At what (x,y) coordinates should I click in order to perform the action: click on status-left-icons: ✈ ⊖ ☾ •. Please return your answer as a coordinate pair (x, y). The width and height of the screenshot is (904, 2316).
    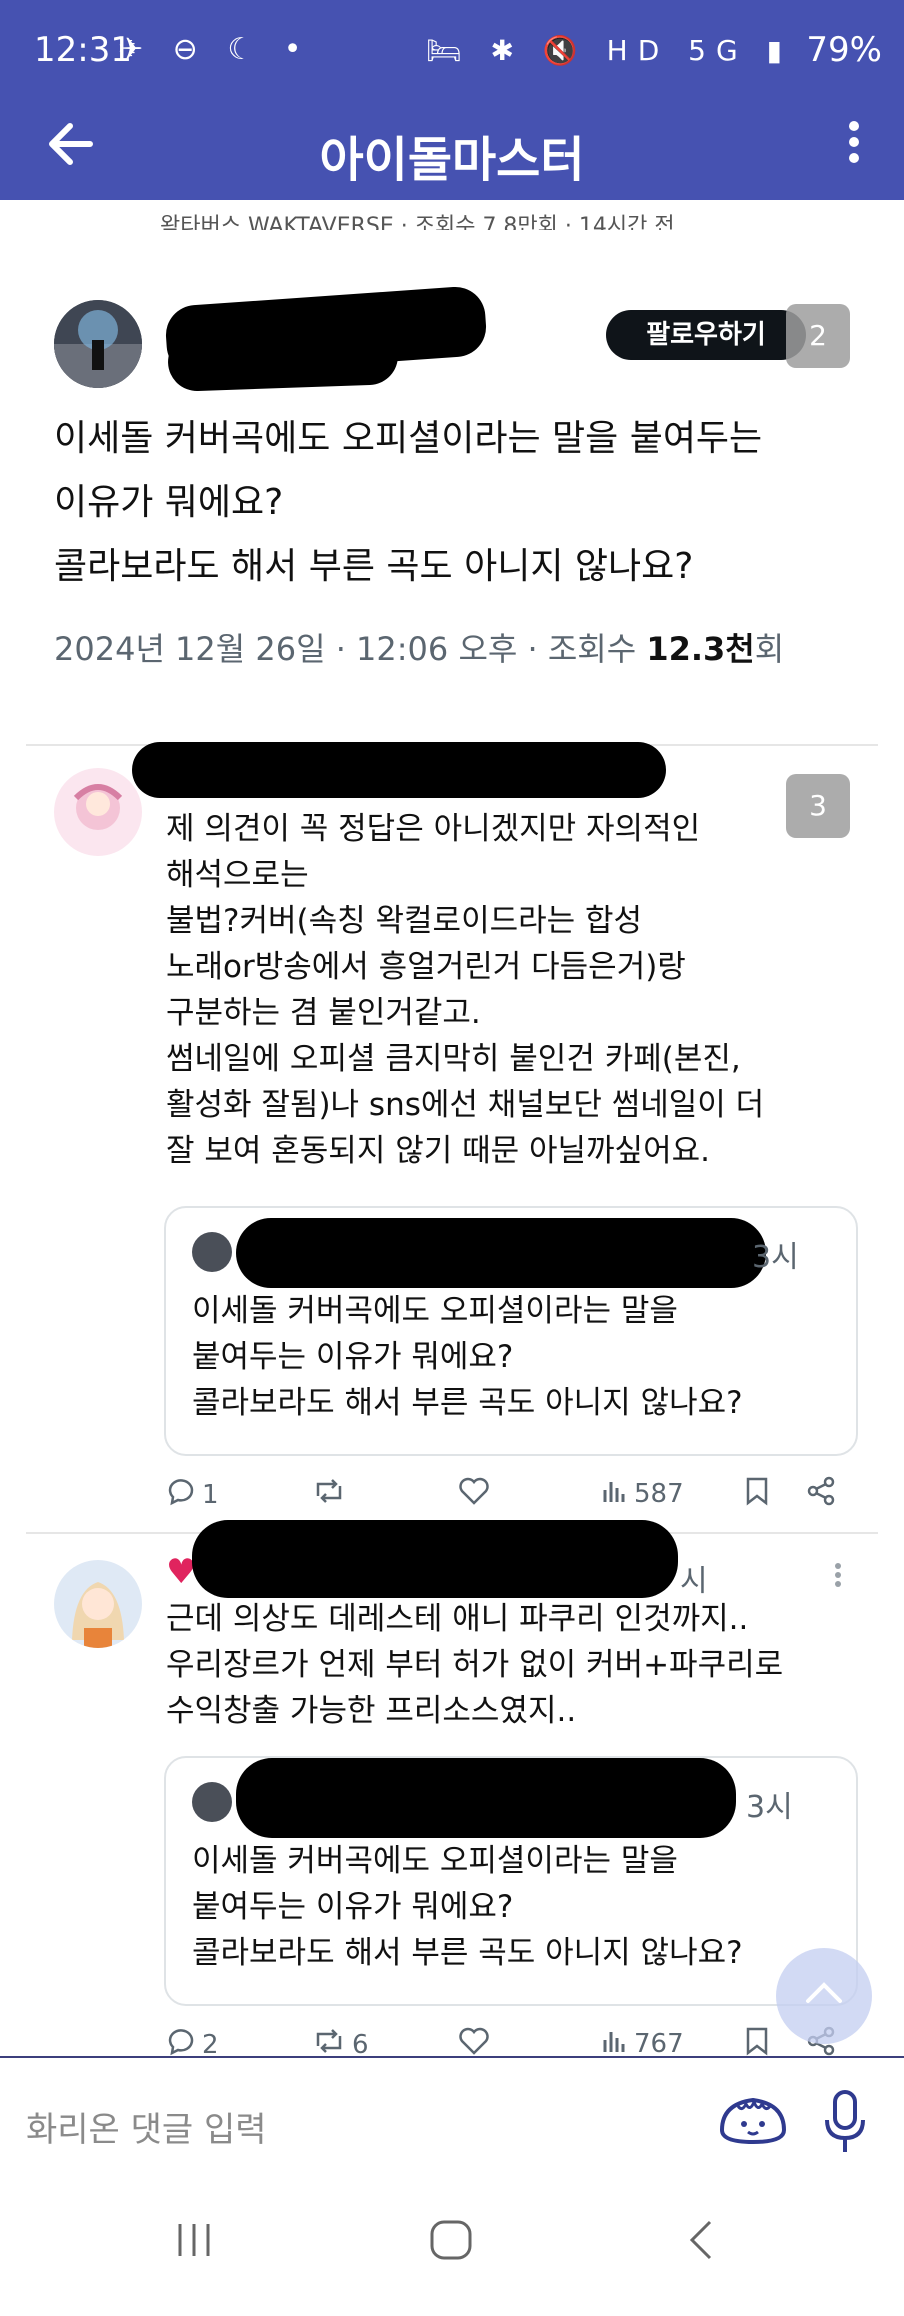
    Looking at the image, I should click on (215, 49).